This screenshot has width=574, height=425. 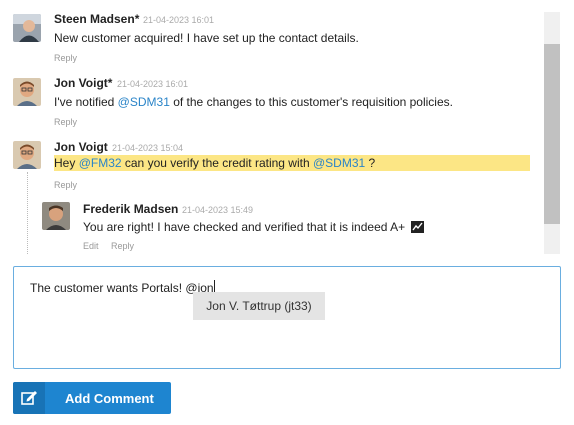 I want to click on comment-input-value: The customer wants Portals! @jon, so click(x=122, y=288).